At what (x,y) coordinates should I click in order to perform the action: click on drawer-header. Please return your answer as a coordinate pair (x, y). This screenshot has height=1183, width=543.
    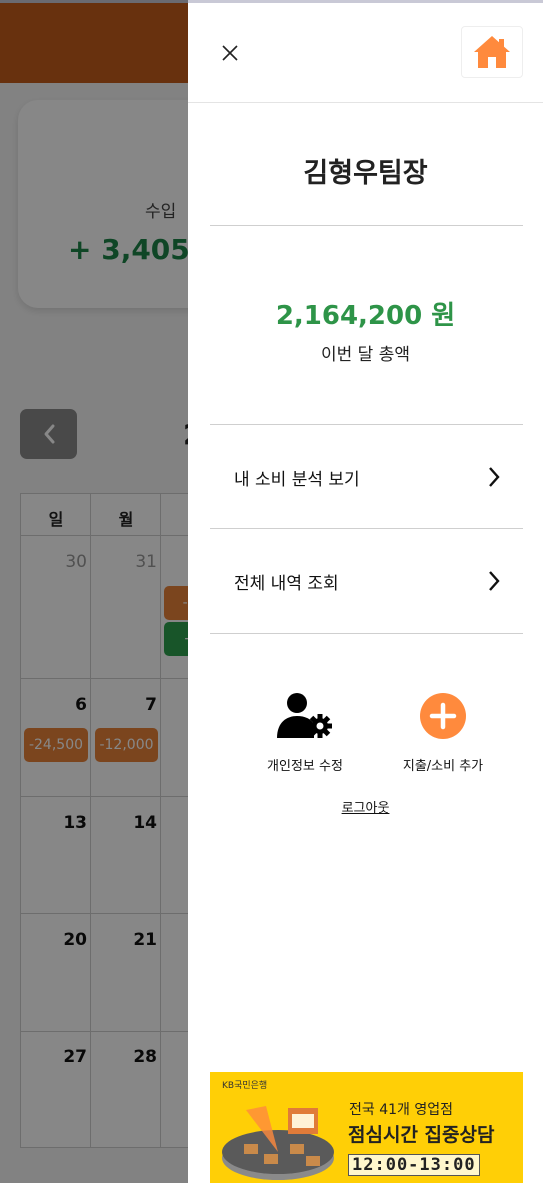
    Looking at the image, I should click on (365, 53).